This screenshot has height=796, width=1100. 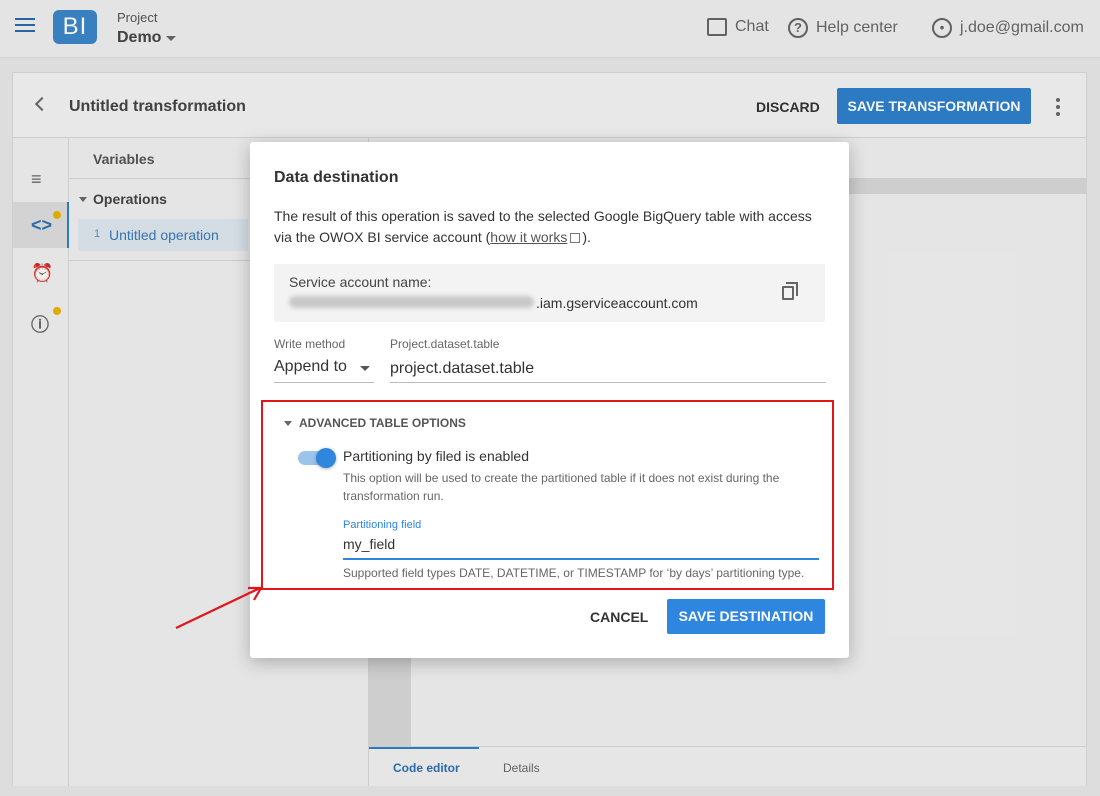 I want to click on write-method-value: Append to, so click(x=310, y=366).